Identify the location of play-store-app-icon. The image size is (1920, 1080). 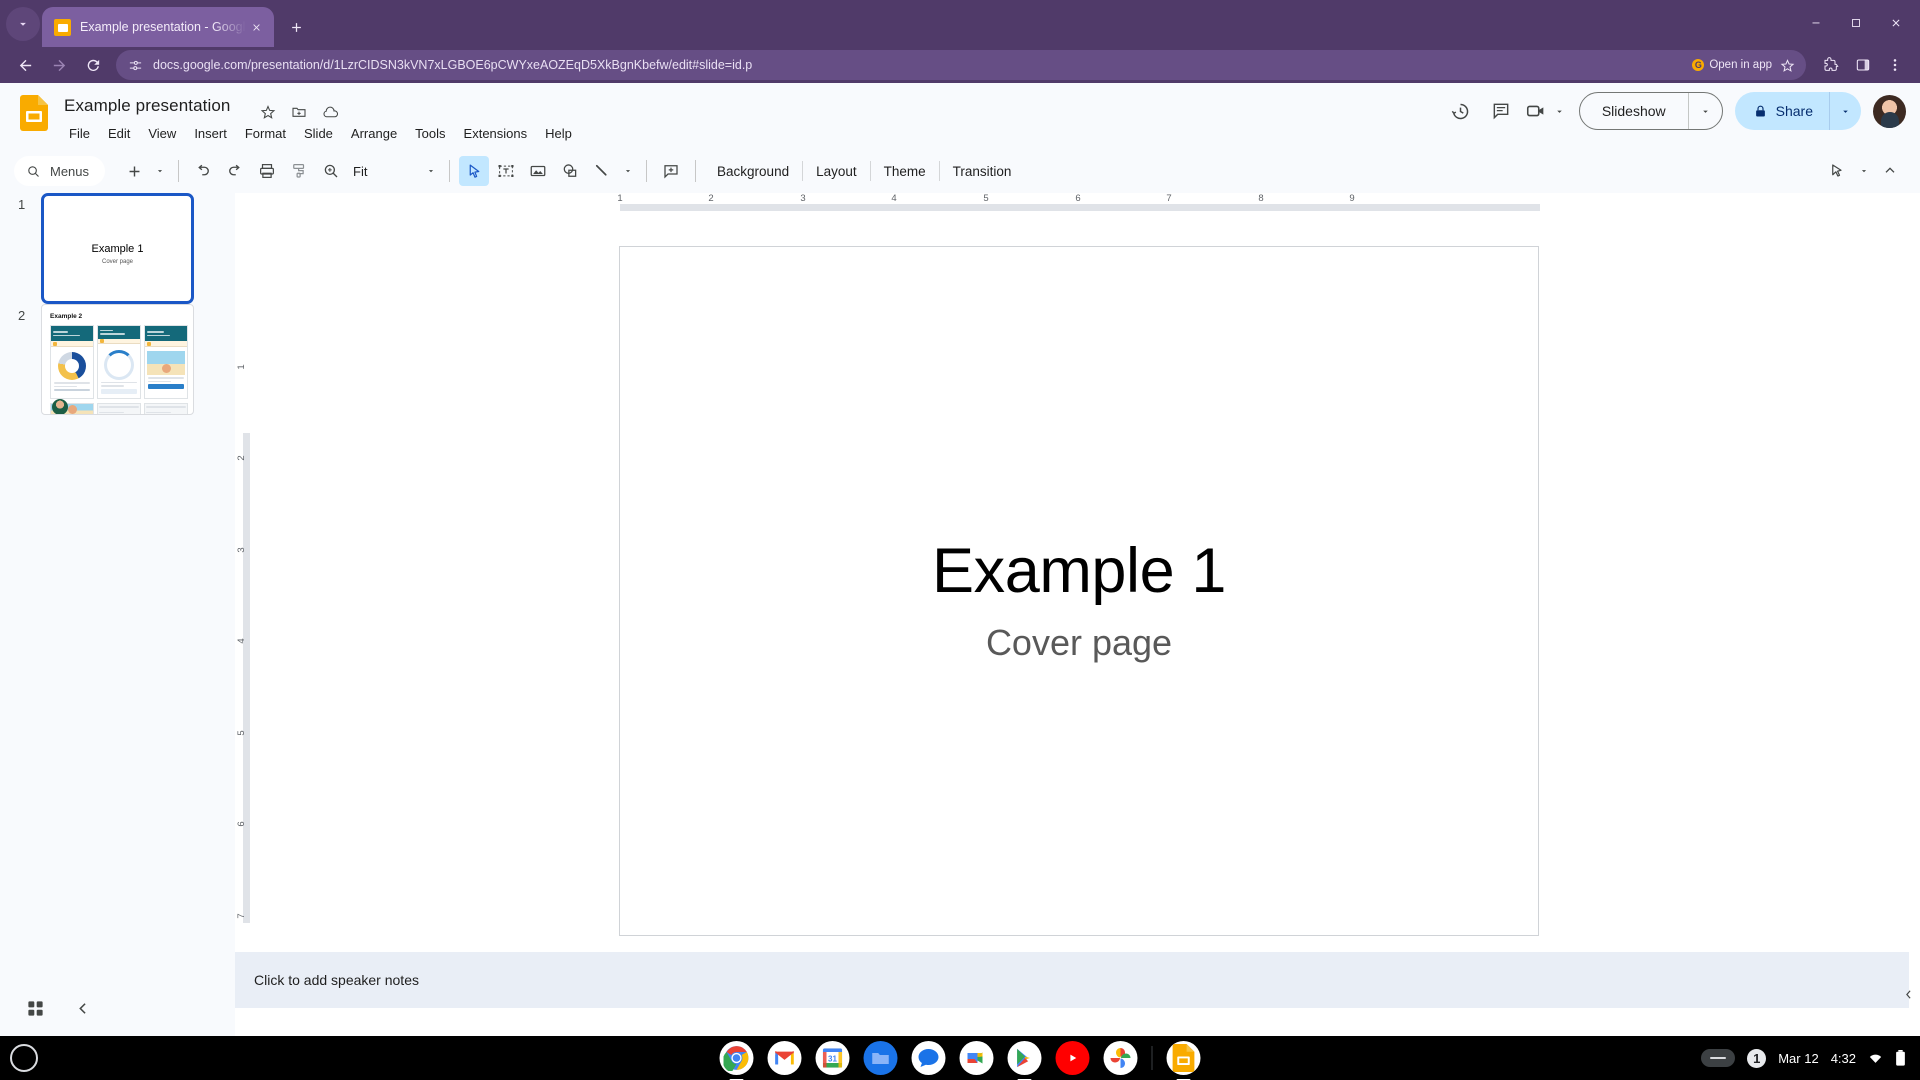
(1024, 1058).